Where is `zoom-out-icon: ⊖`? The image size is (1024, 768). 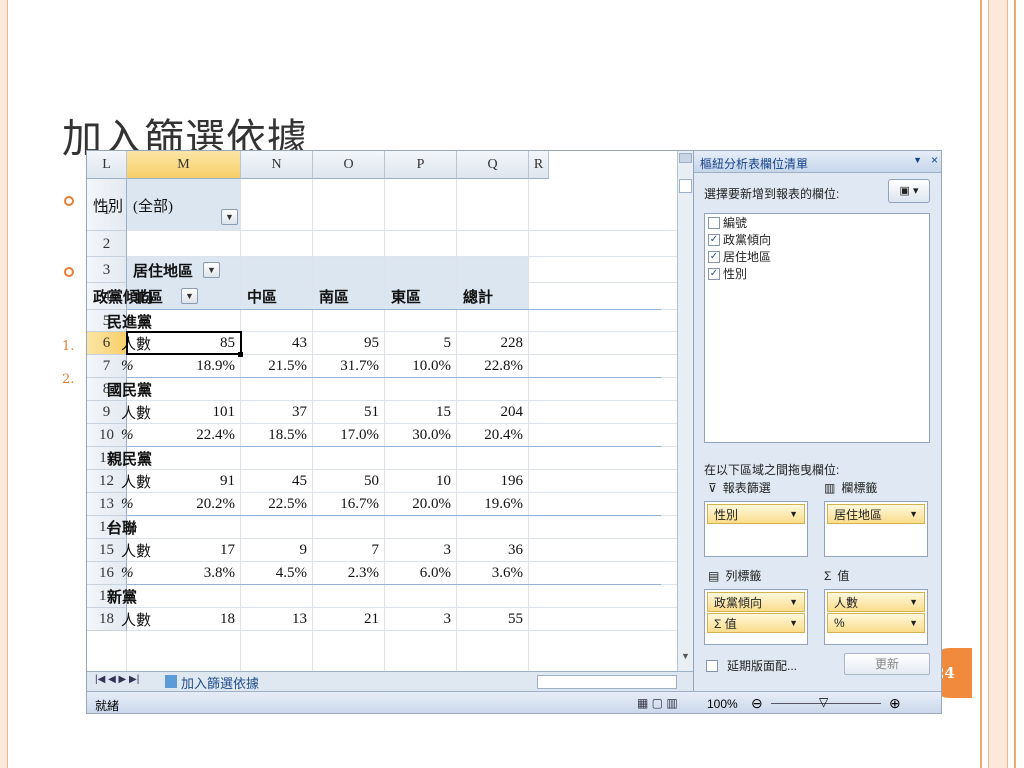
zoom-out-icon: ⊖ is located at coordinates (757, 703).